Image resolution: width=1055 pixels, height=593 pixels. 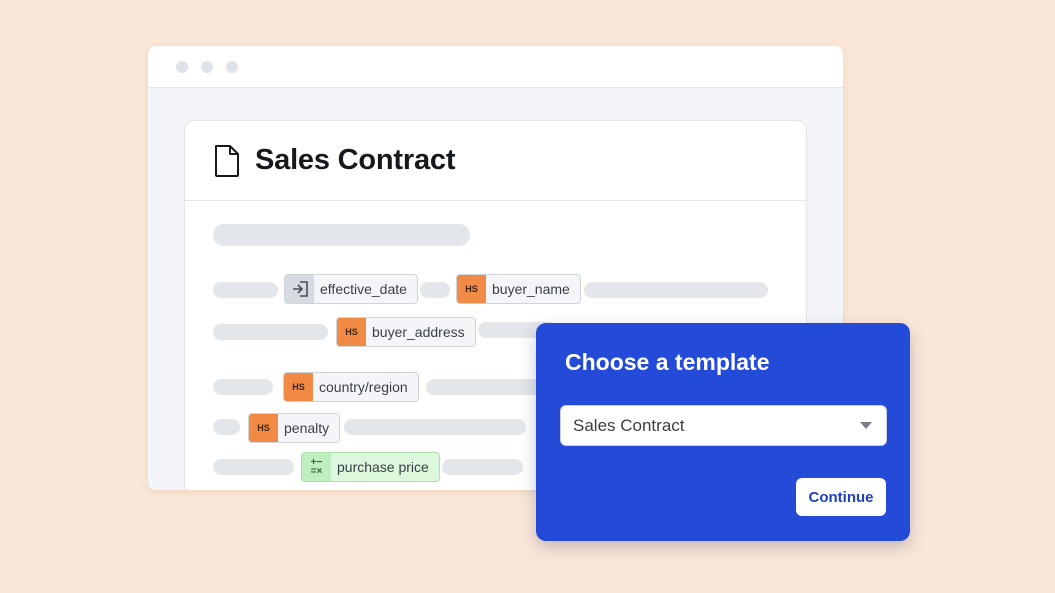 What do you see at coordinates (232, 66) in the screenshot?
I see `window-dot-maximize` at bounding box center [232, 66].